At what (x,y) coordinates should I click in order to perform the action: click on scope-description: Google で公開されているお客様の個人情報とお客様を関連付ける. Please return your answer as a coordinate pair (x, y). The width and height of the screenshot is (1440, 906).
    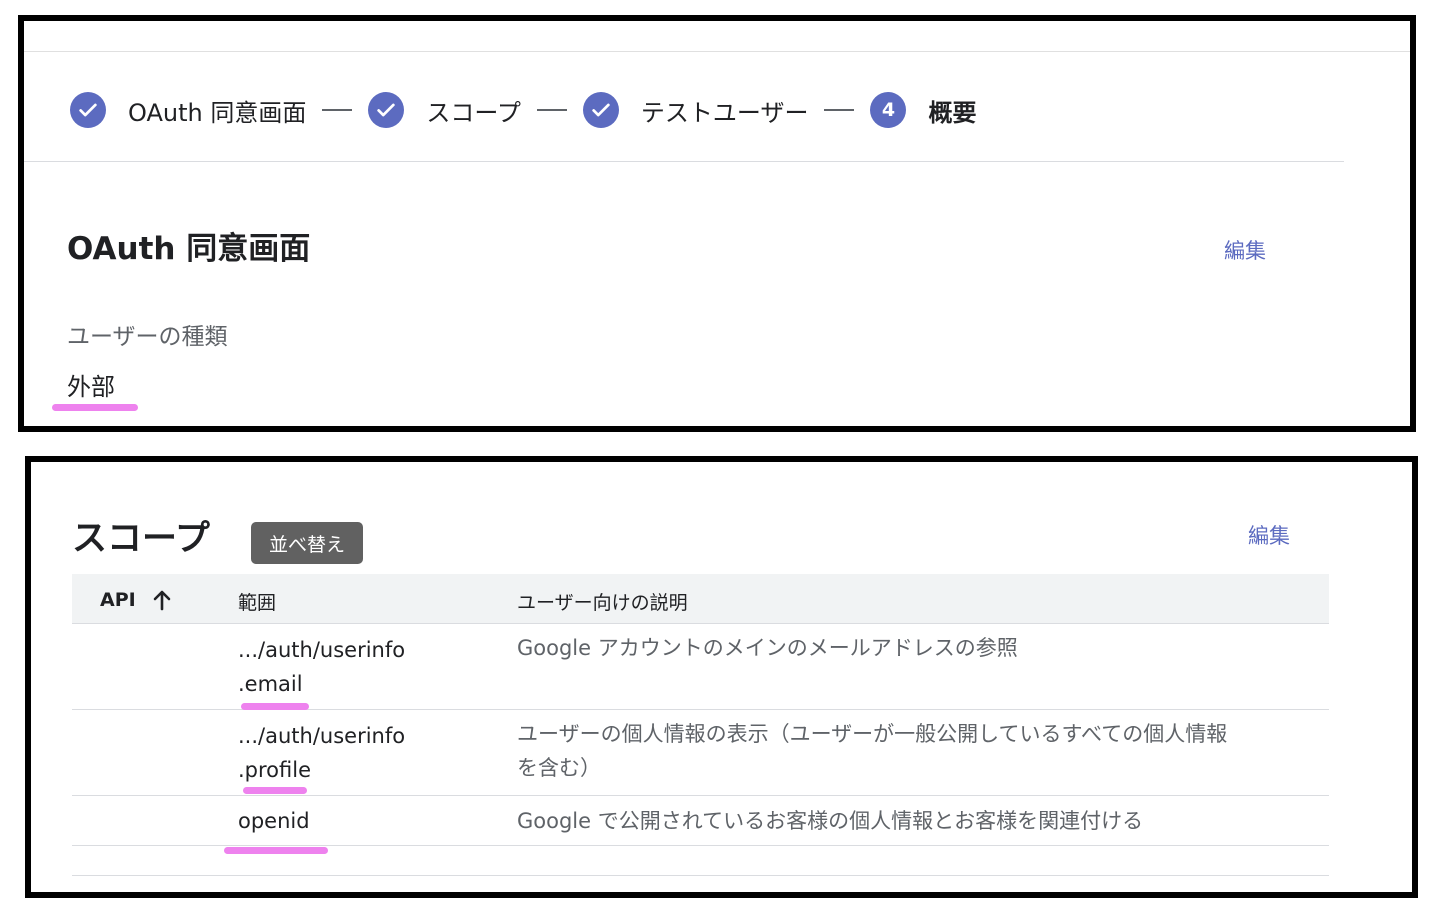
    Looking at the image, I should click on (830, 821).